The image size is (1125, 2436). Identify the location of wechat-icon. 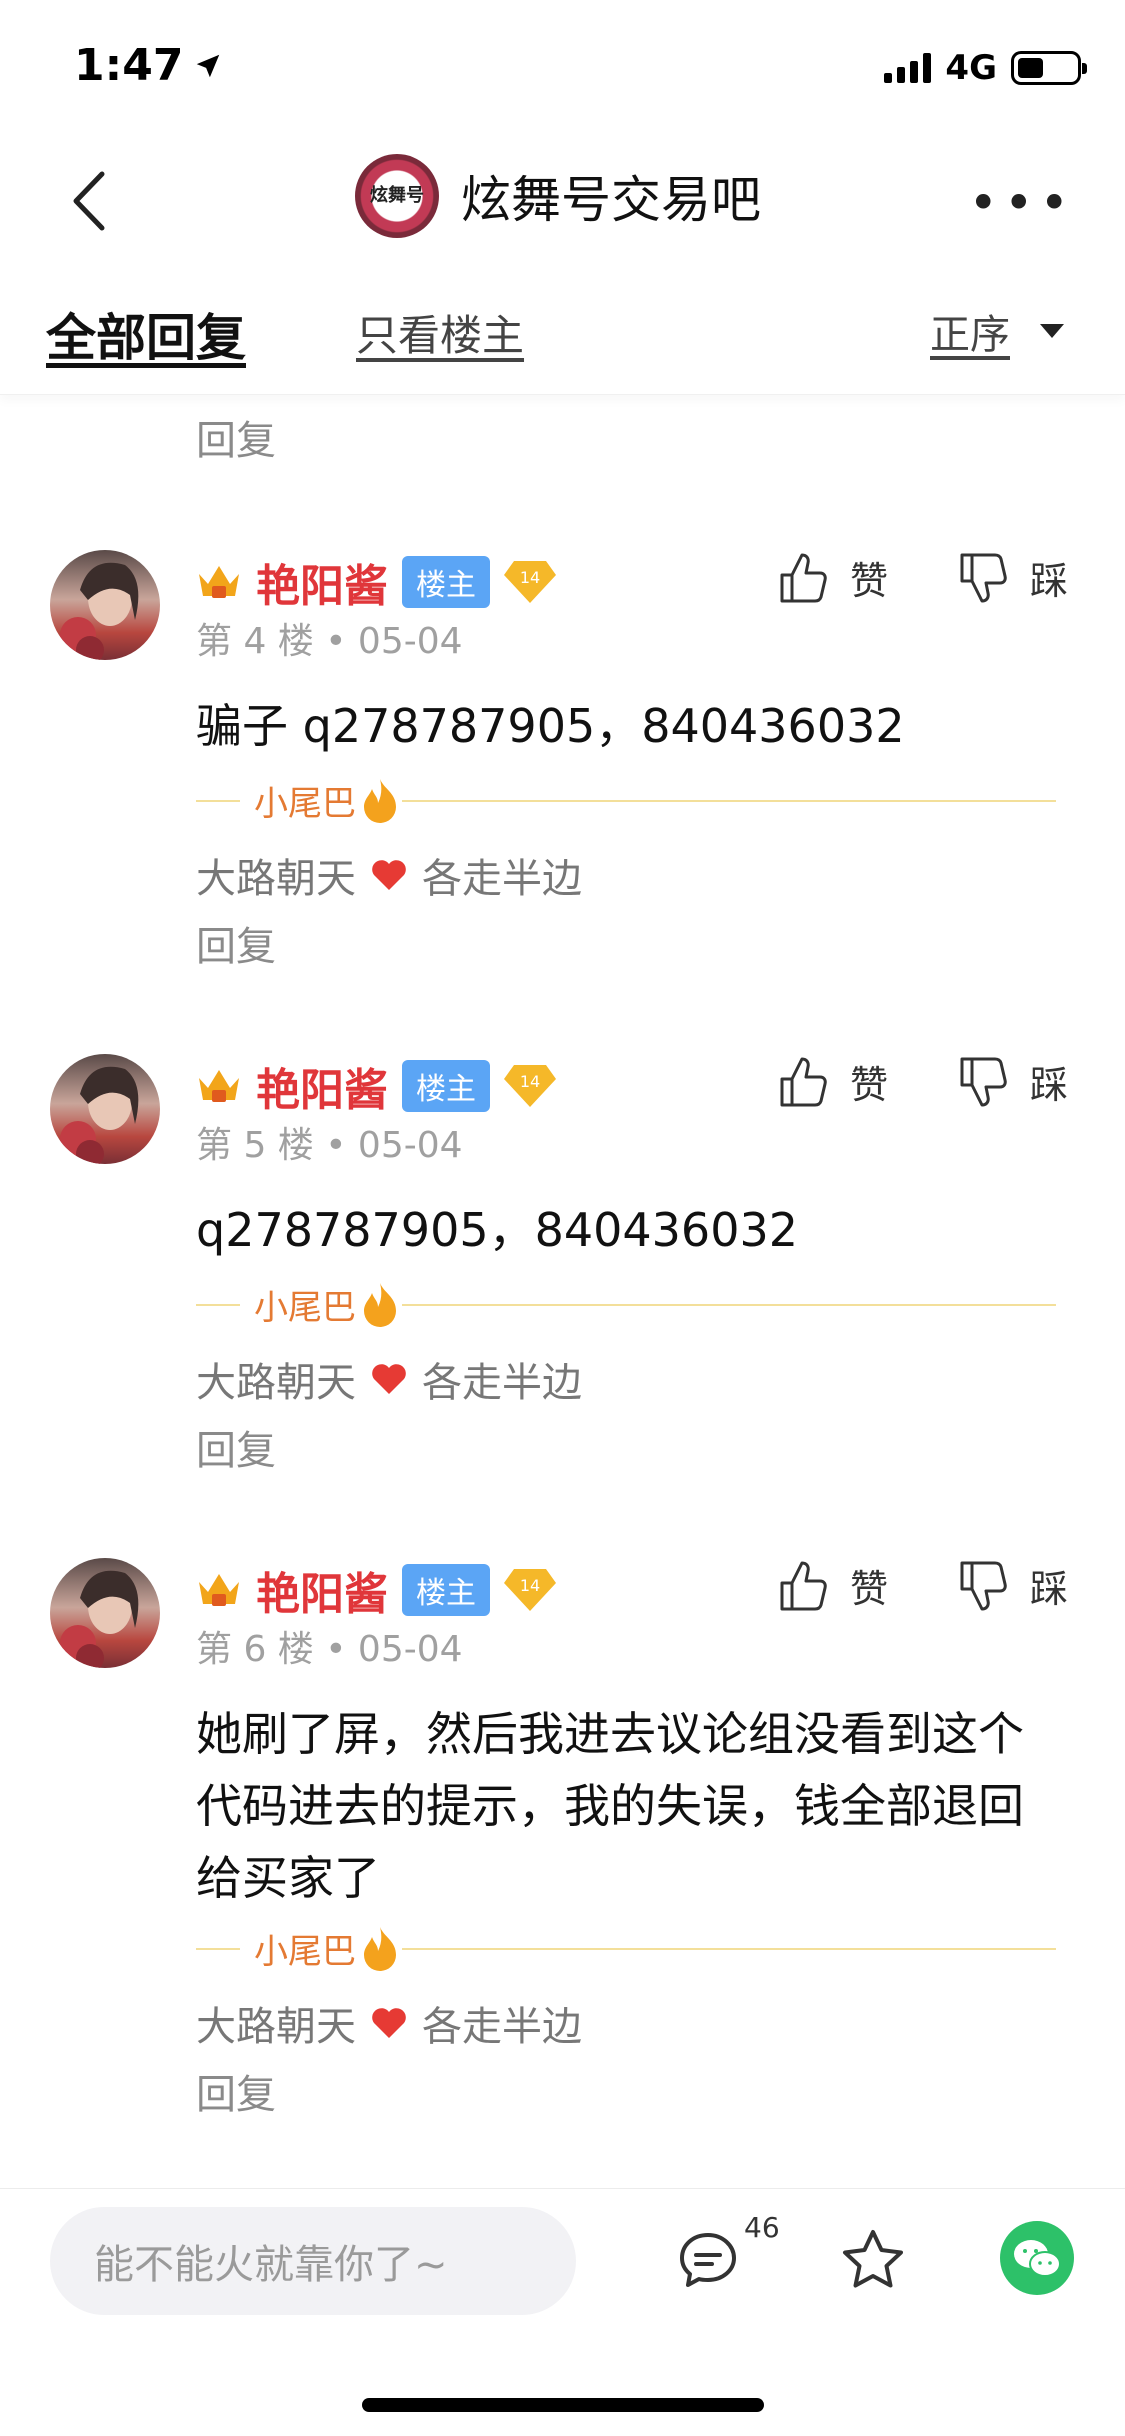
(1037, 2258).